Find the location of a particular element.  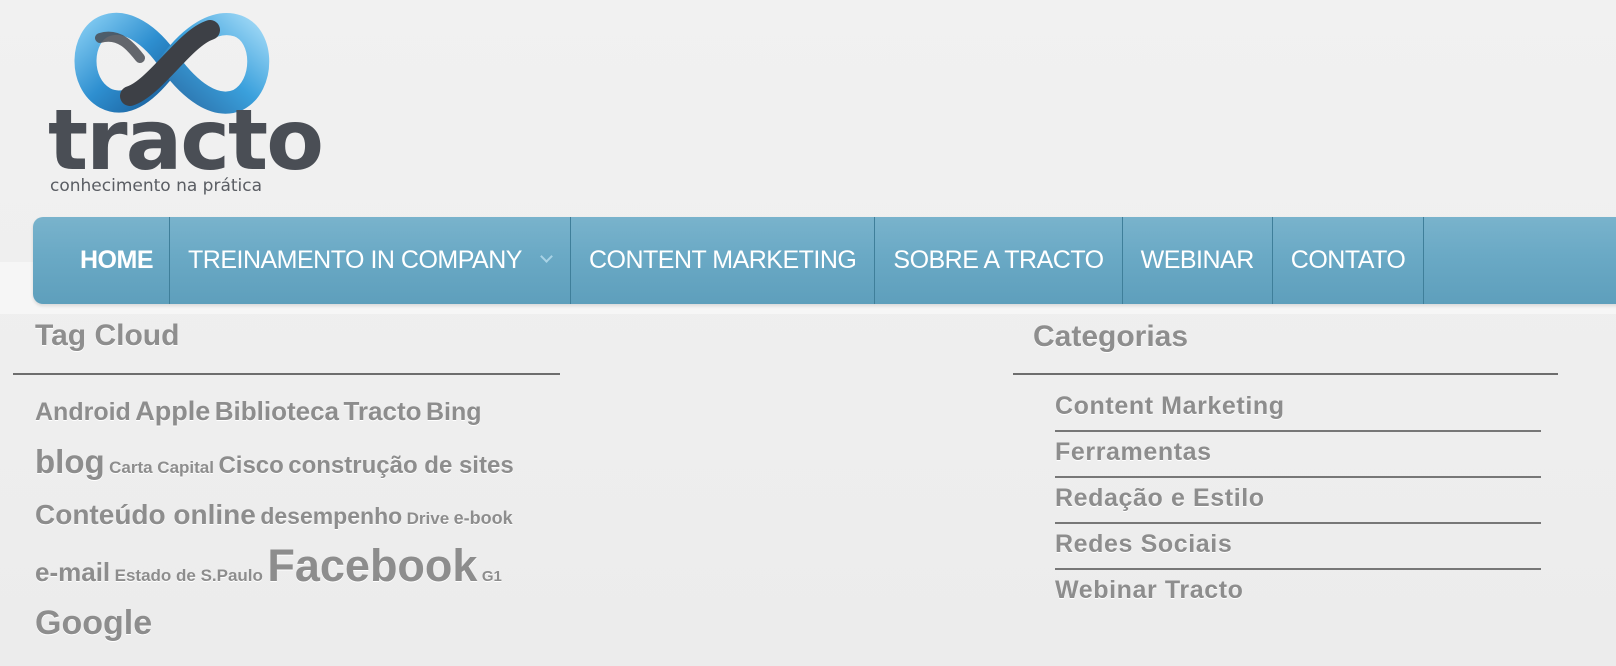

tag-link: Carta Capital is located at coordinates (161, 467).